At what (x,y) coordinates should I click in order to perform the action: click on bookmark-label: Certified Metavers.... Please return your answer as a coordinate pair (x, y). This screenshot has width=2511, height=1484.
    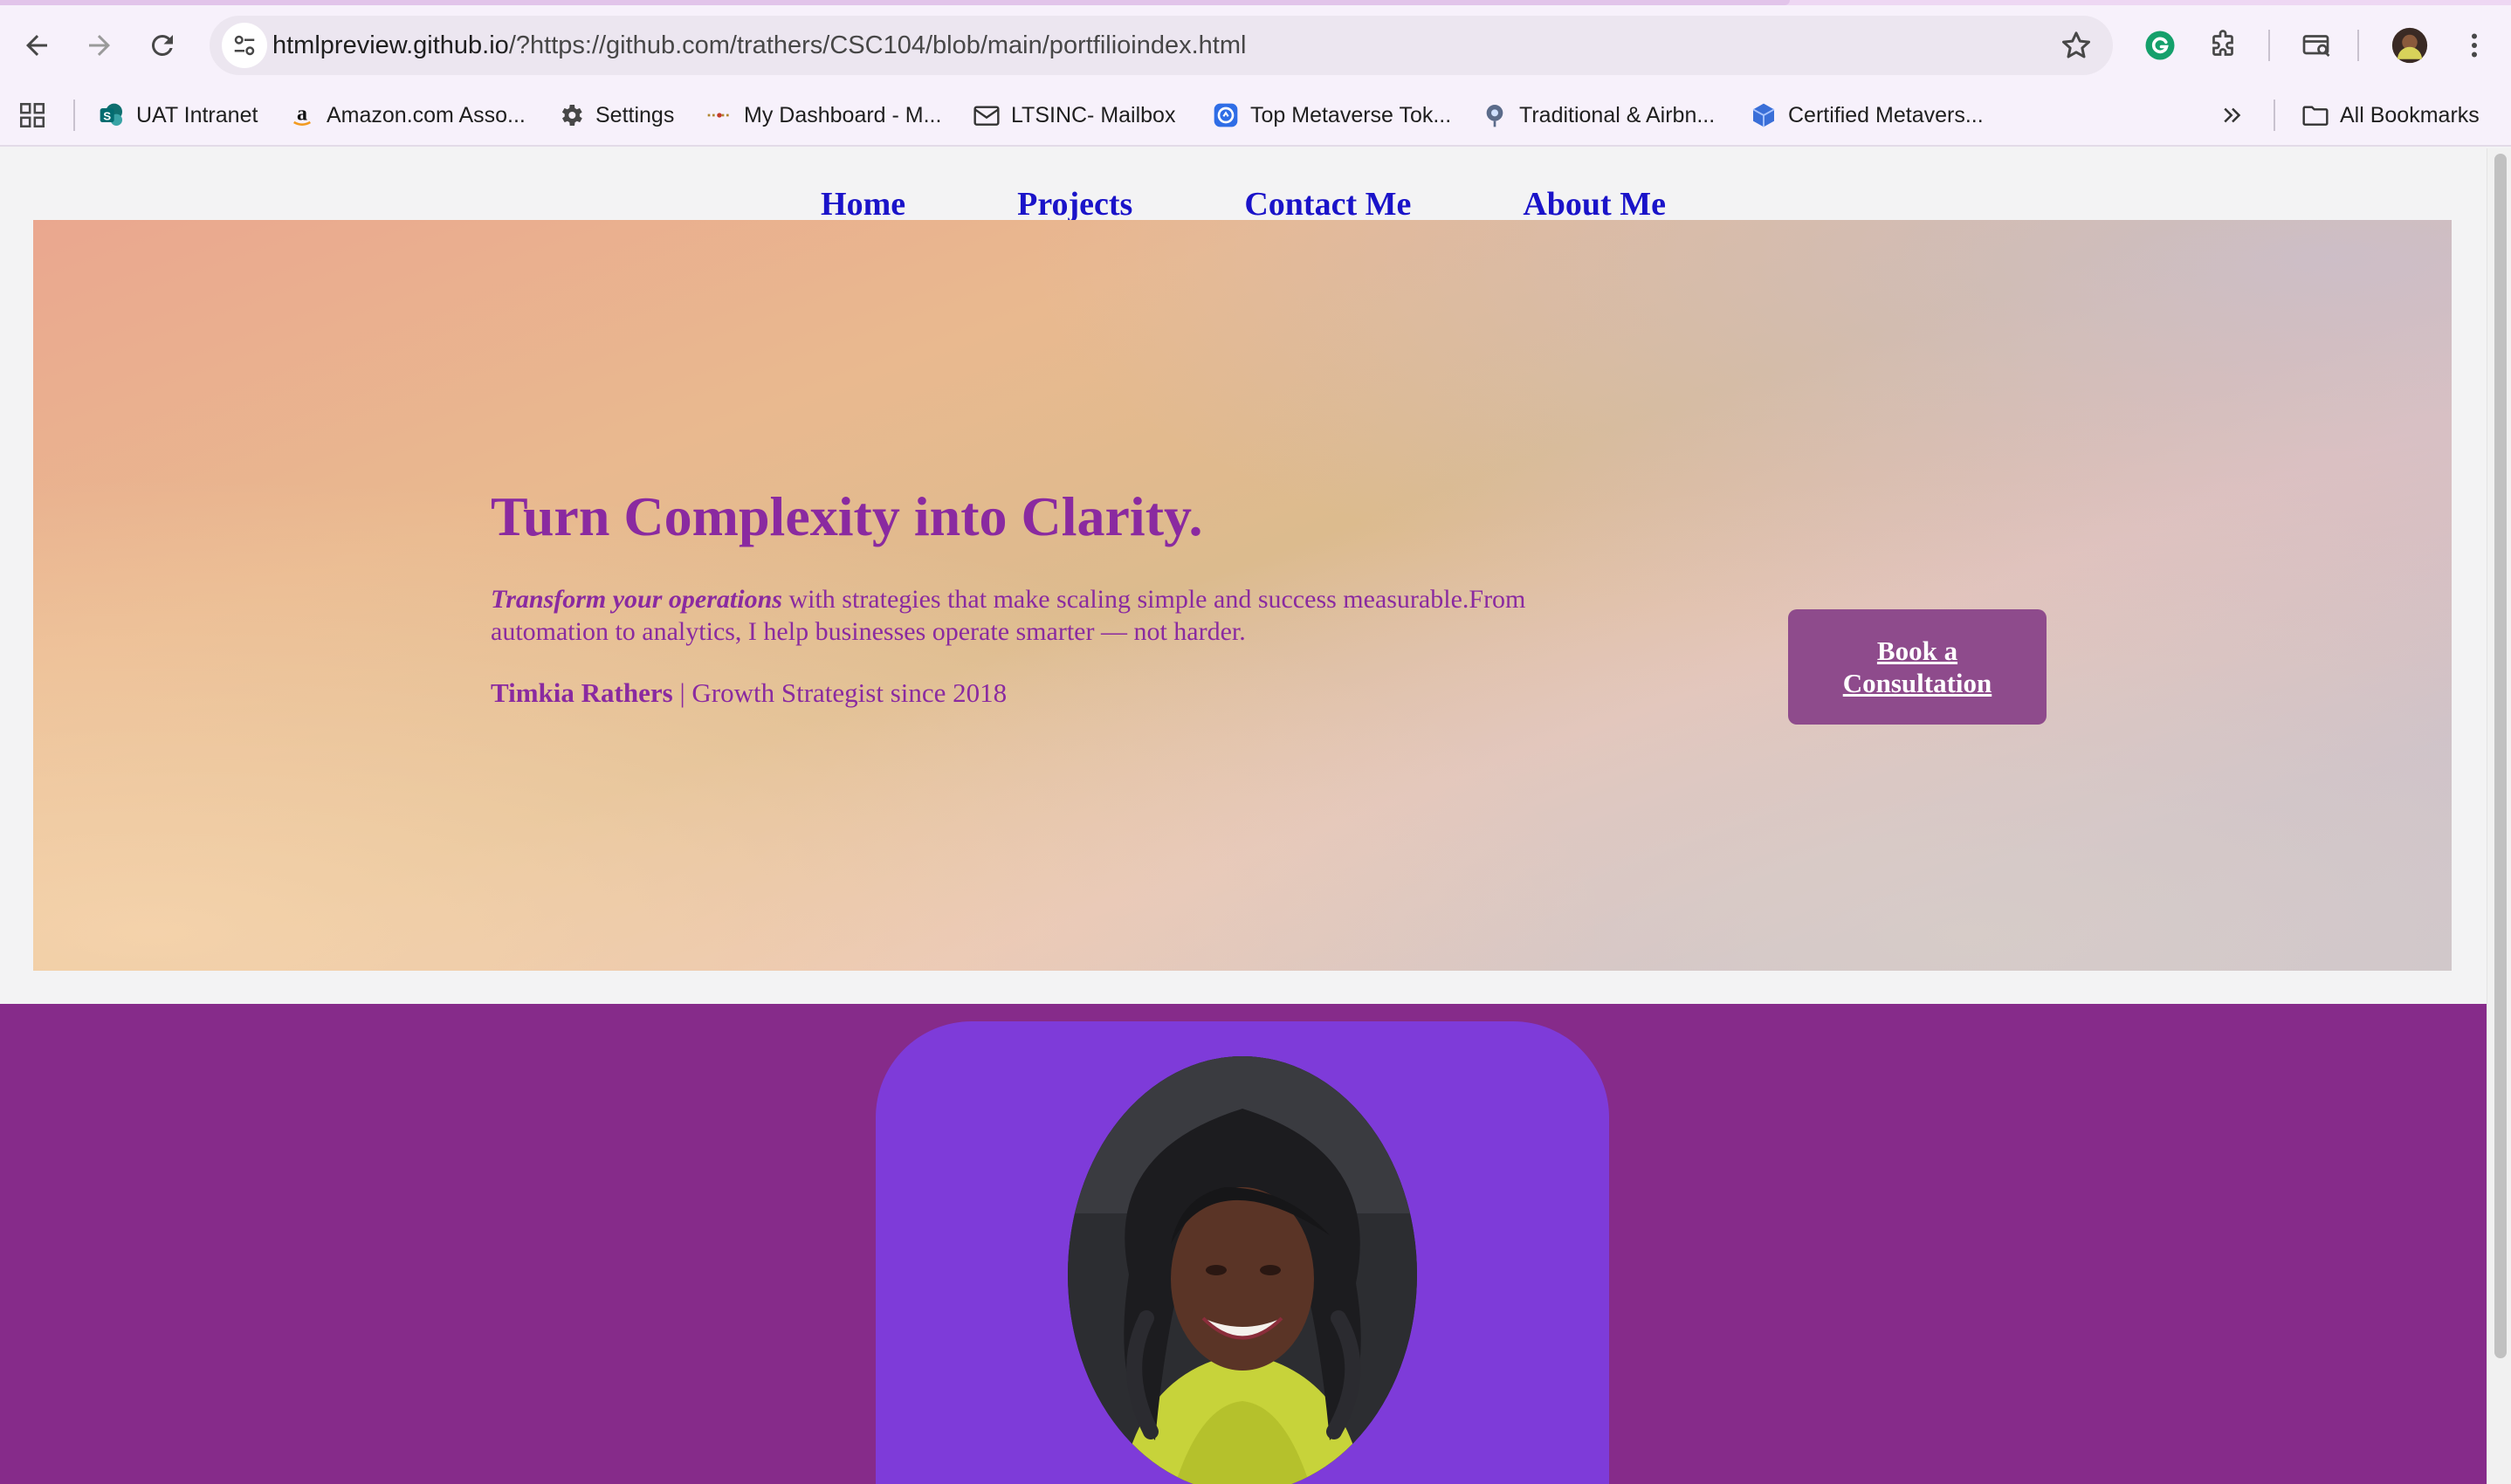
    Looking at the image, I should click on (1886, 115).